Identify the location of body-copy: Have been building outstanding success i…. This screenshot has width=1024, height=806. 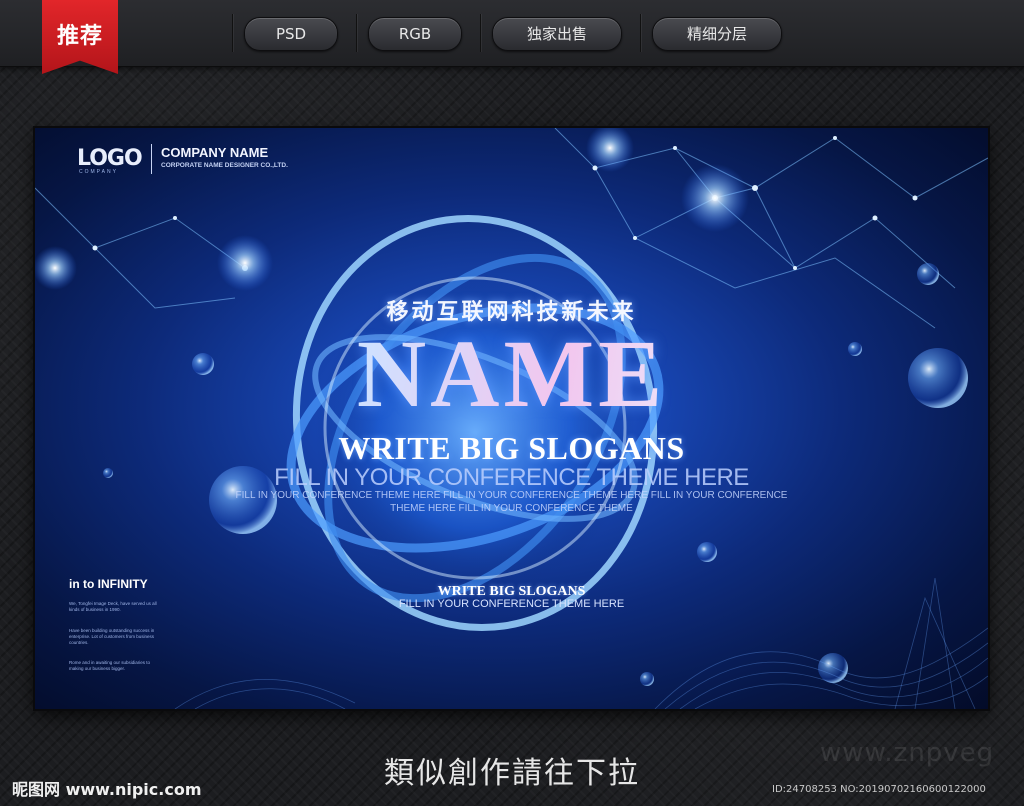
(112, 636).